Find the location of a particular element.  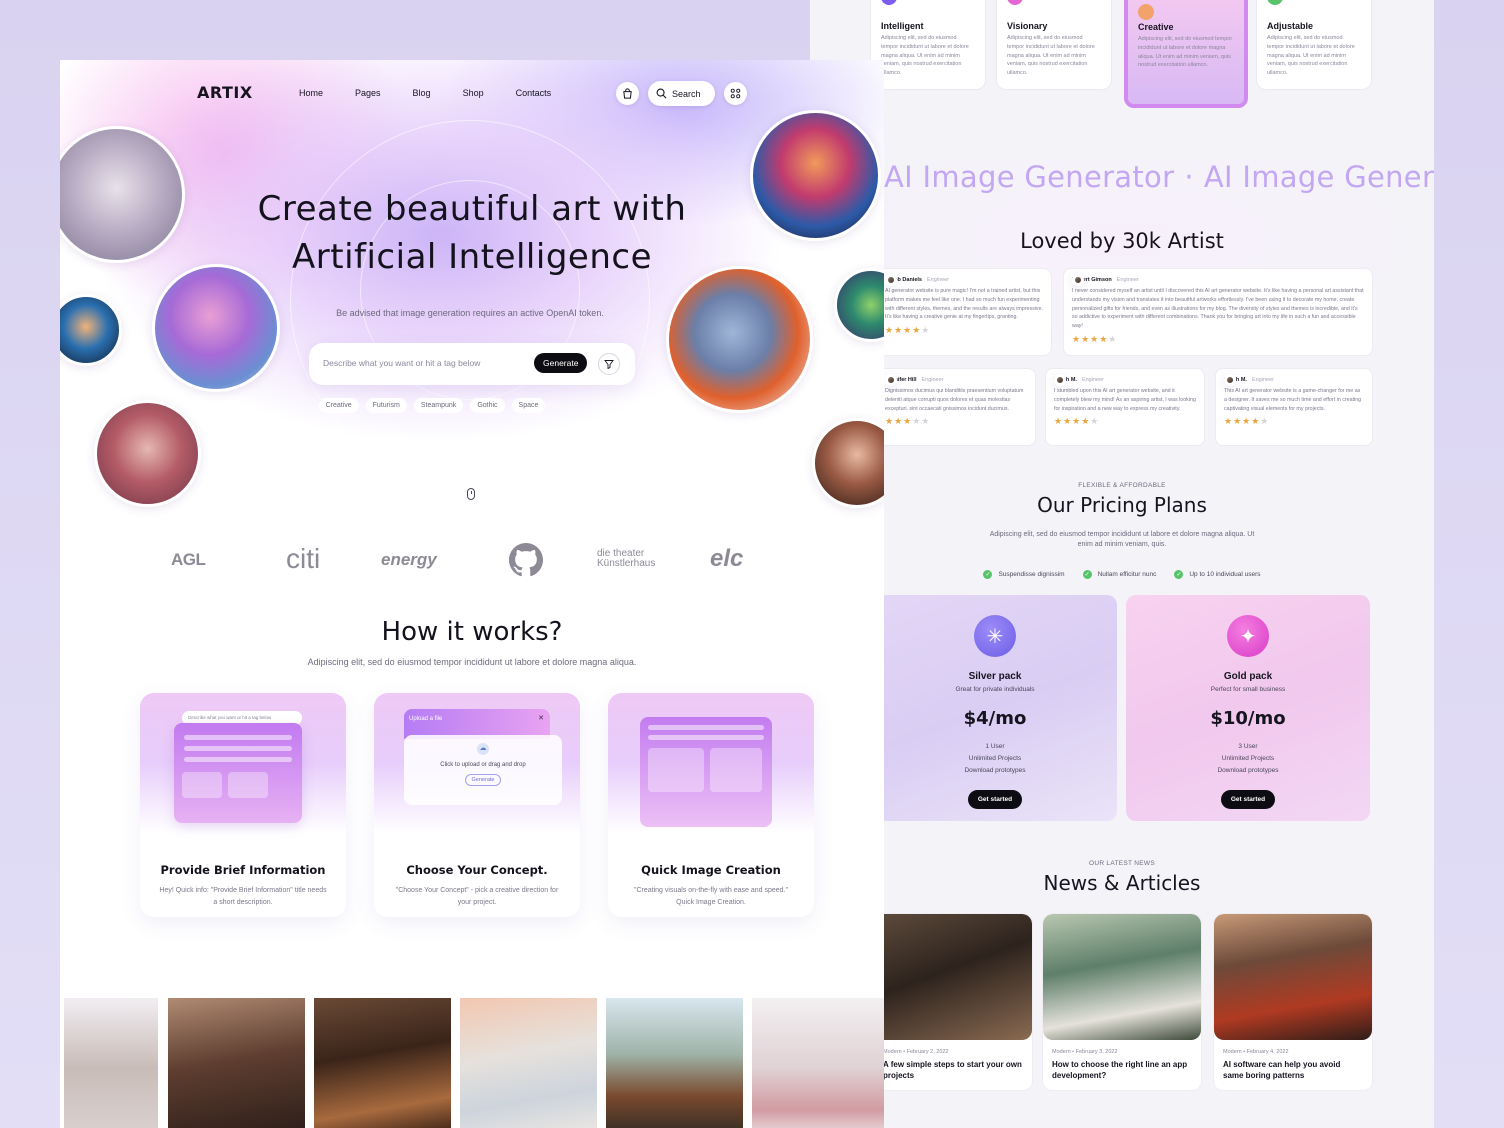

step-illustration is located at coordinates (711, 763).